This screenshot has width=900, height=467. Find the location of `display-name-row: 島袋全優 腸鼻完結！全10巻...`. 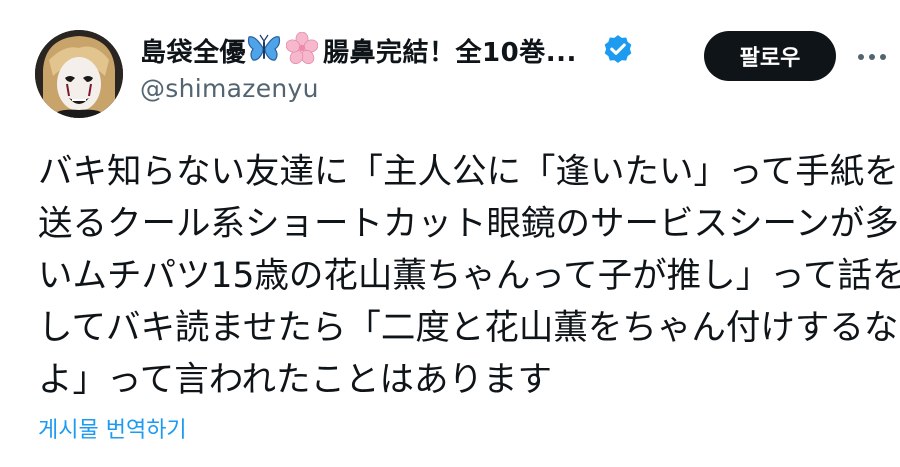

display-name-row: 島袋全優 腸鼻完結！全10巻... is located at coordinates (387, 50).